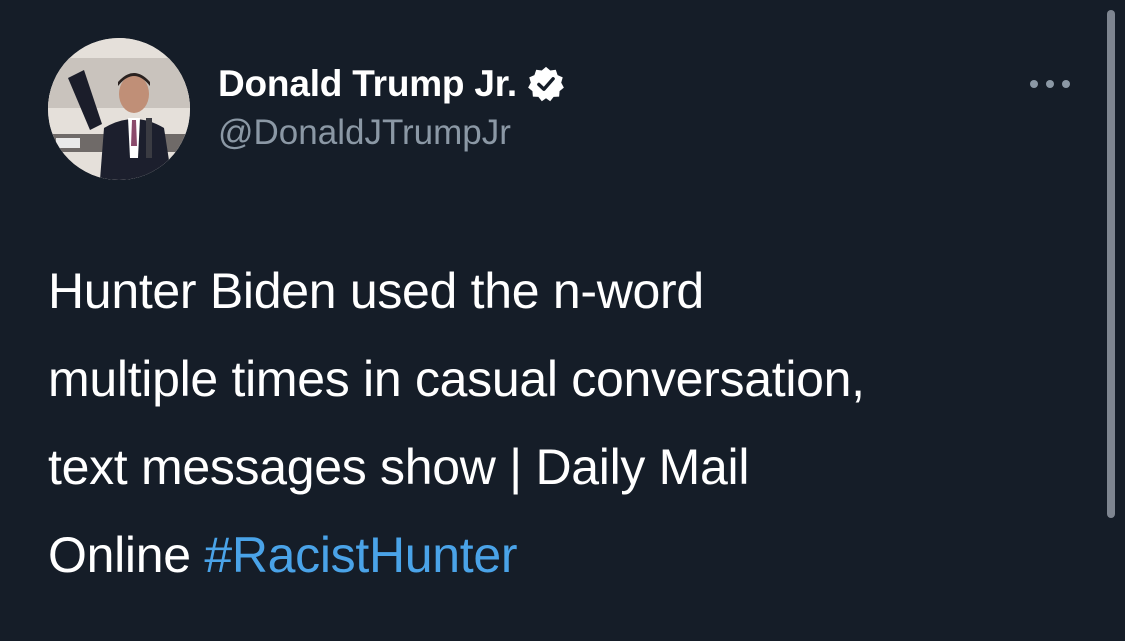 The image size is (1125, 641). Describe the element at coordinates (399, 467) in the screenshot. I see `tweet-text-line: text messages show | Daily Mail` at that location.